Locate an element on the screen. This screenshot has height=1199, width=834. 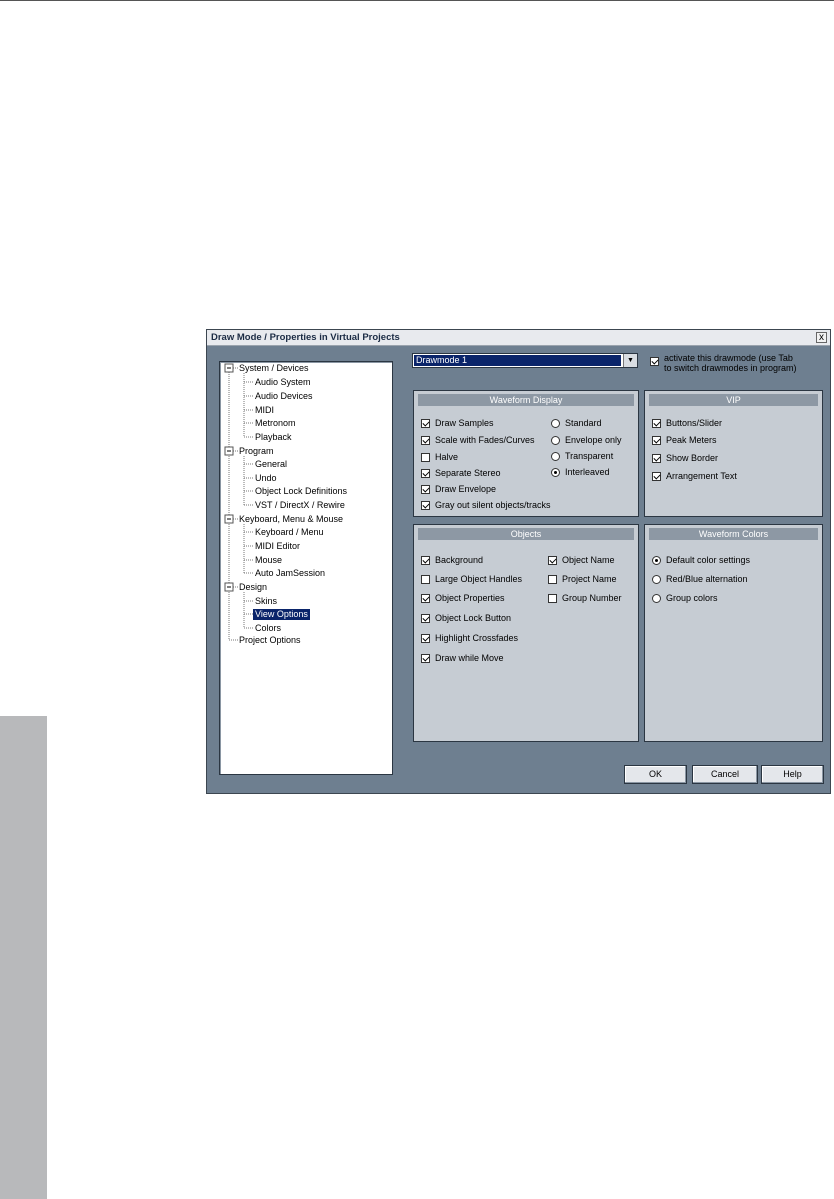
interleaved-label: Interleaved is located at coordinates (587, 472).